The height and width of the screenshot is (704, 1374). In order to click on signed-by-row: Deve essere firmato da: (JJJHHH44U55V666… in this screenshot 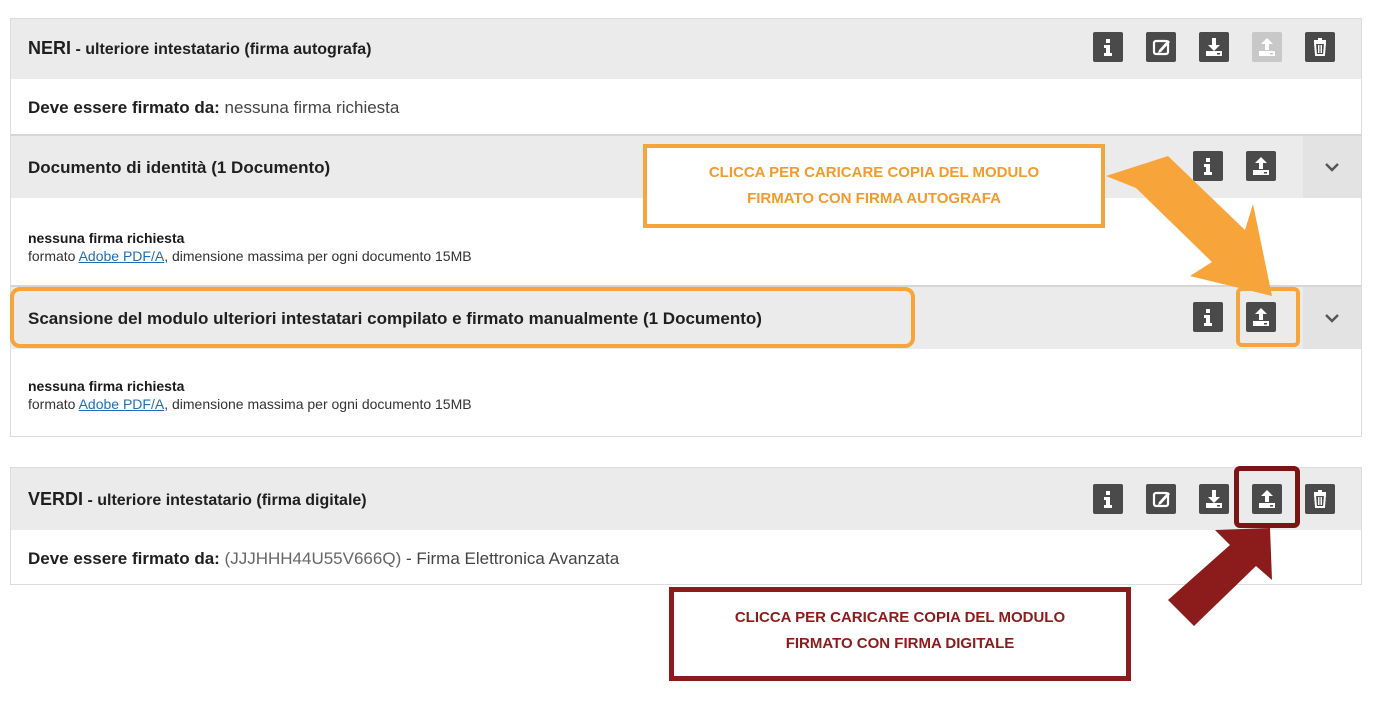, I will do `click(323, 559)`.